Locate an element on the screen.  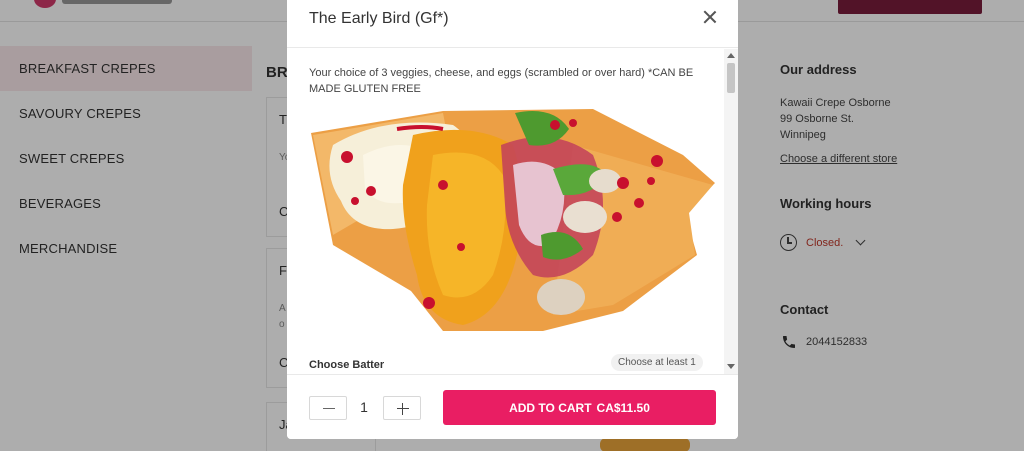
minus-icon is located at coordinates (329, 409).